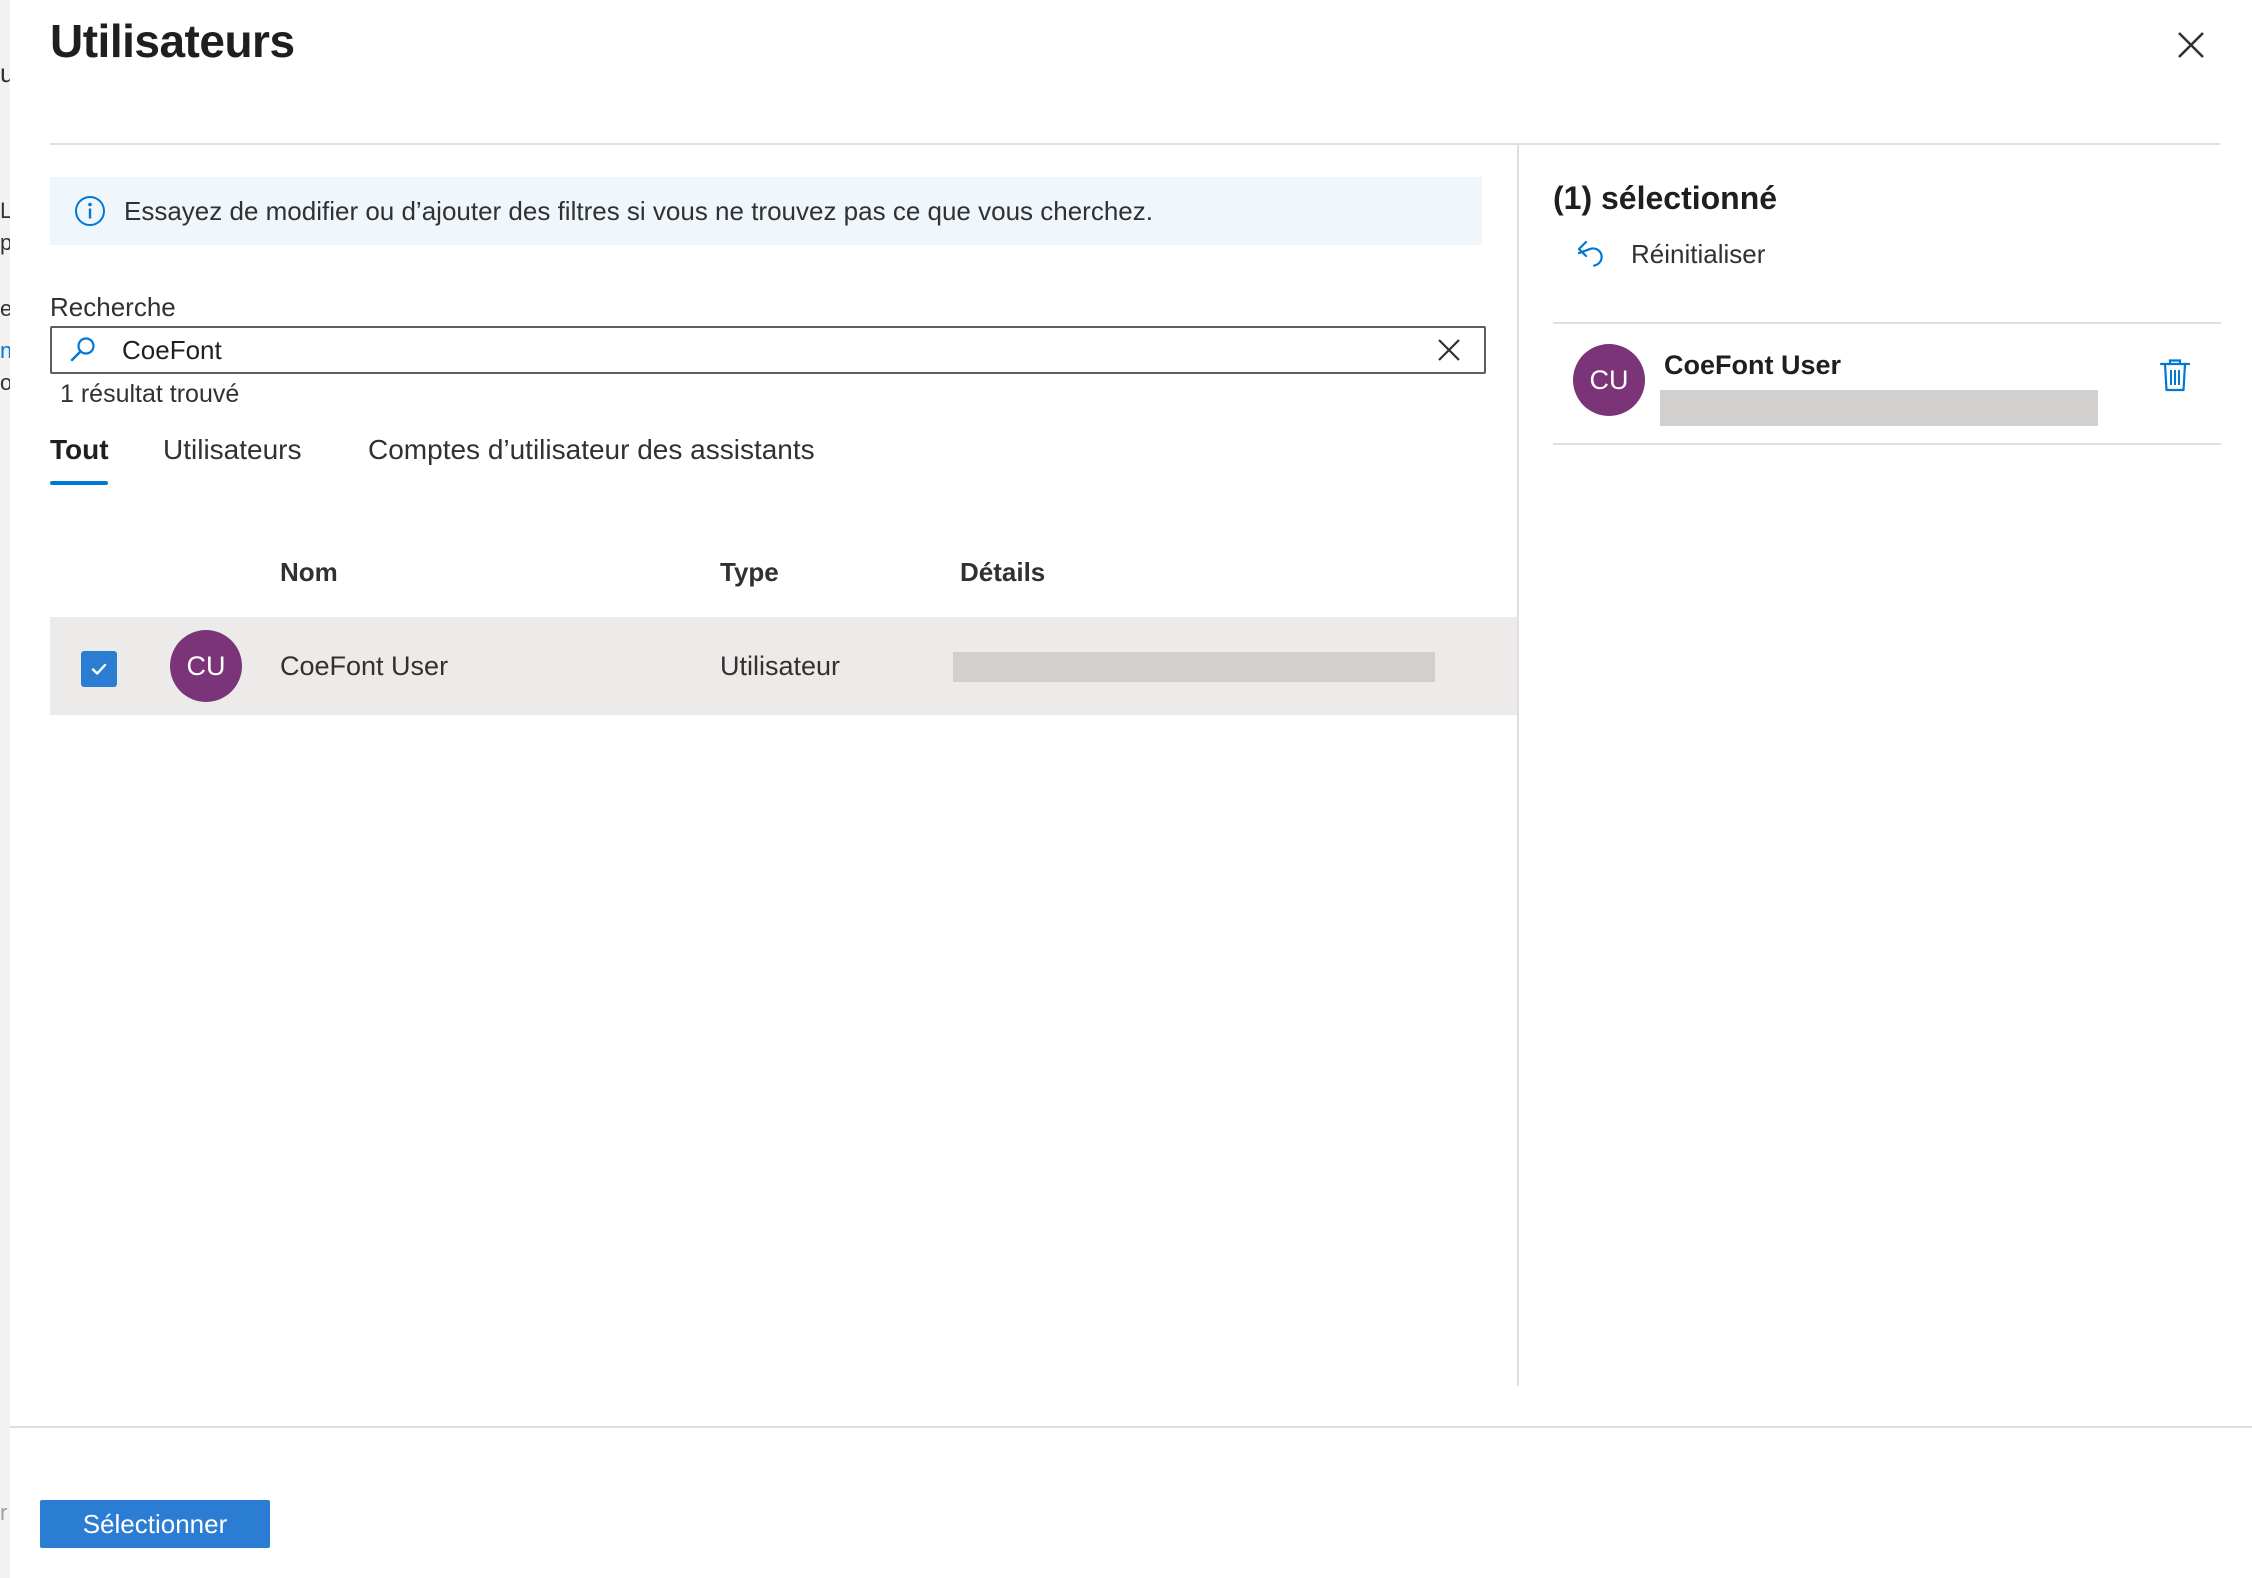 The width and height of the screenshot is (2252, 1578). What do you see at coordinates (206, 666) in the screenshot?
I see `avatar: CU` at bounding box center [206, 666].